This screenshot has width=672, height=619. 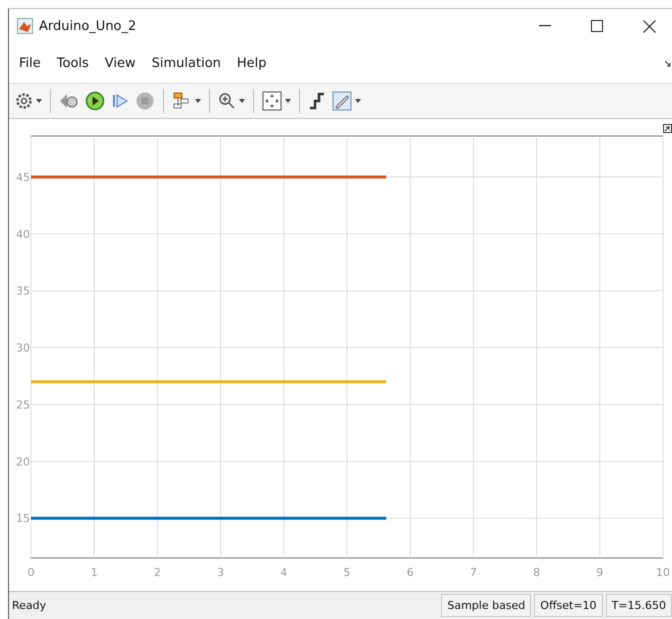 What do you see at coordinates (284, 572) in the screenshot?
I see `x-tick-label: 4` at bounding box center [284, 572].